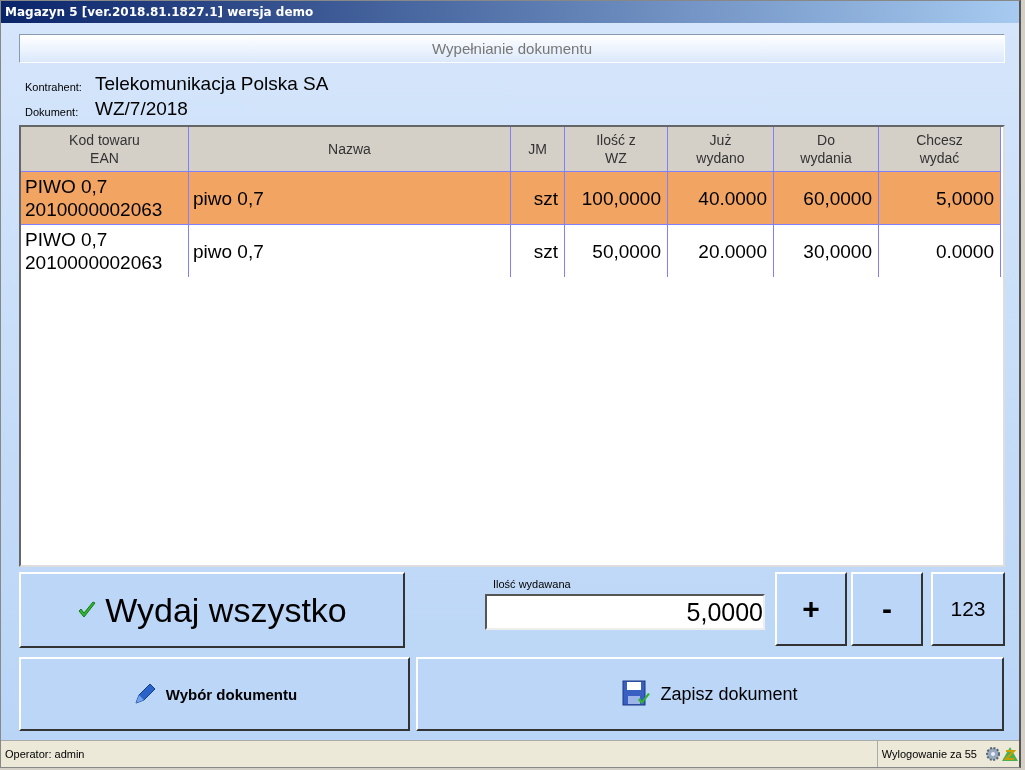  Describe the element at coordinates (87, 610) in the screenshot. I see `checkmark-icon` at that location.